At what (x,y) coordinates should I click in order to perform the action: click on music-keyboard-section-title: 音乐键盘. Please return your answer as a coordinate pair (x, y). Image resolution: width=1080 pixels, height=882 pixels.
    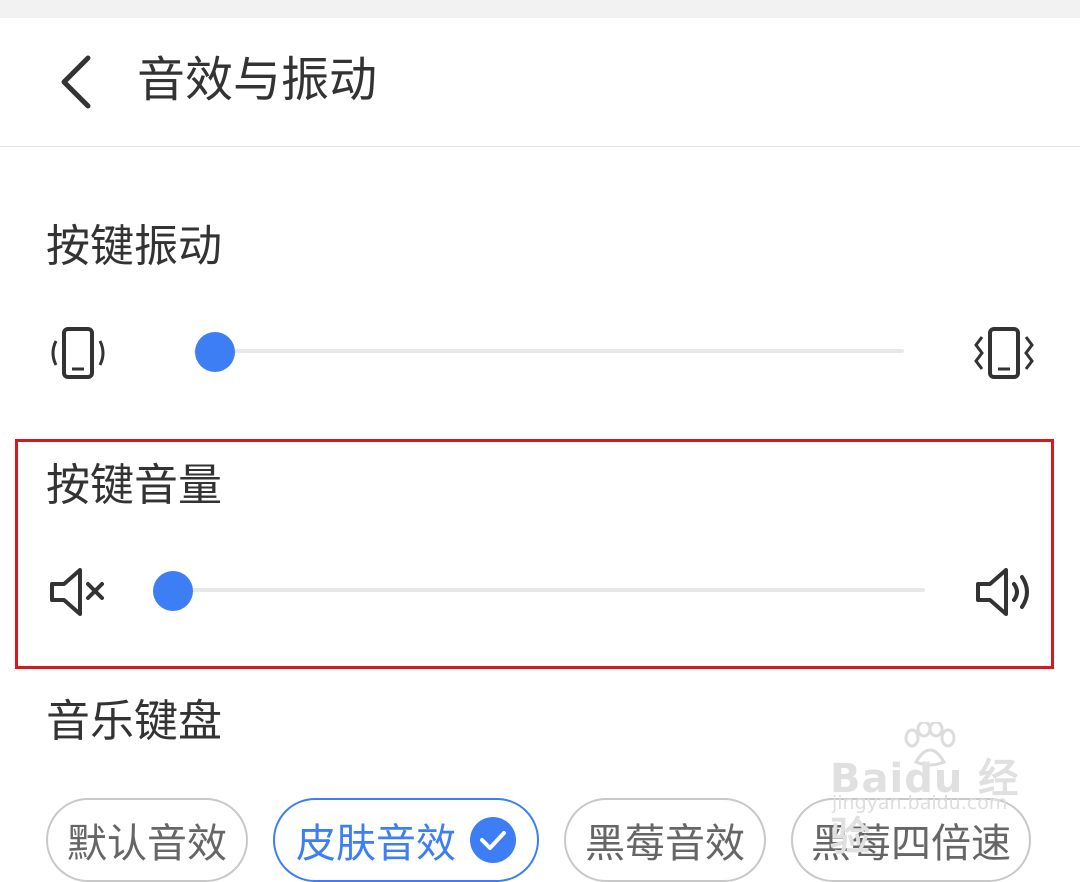
    Looking at the image, I should click on (134, 721).